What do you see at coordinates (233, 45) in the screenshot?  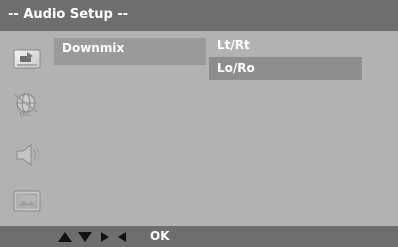 I see `option-label: Lt/Rt` at bounding box center [233, 45].